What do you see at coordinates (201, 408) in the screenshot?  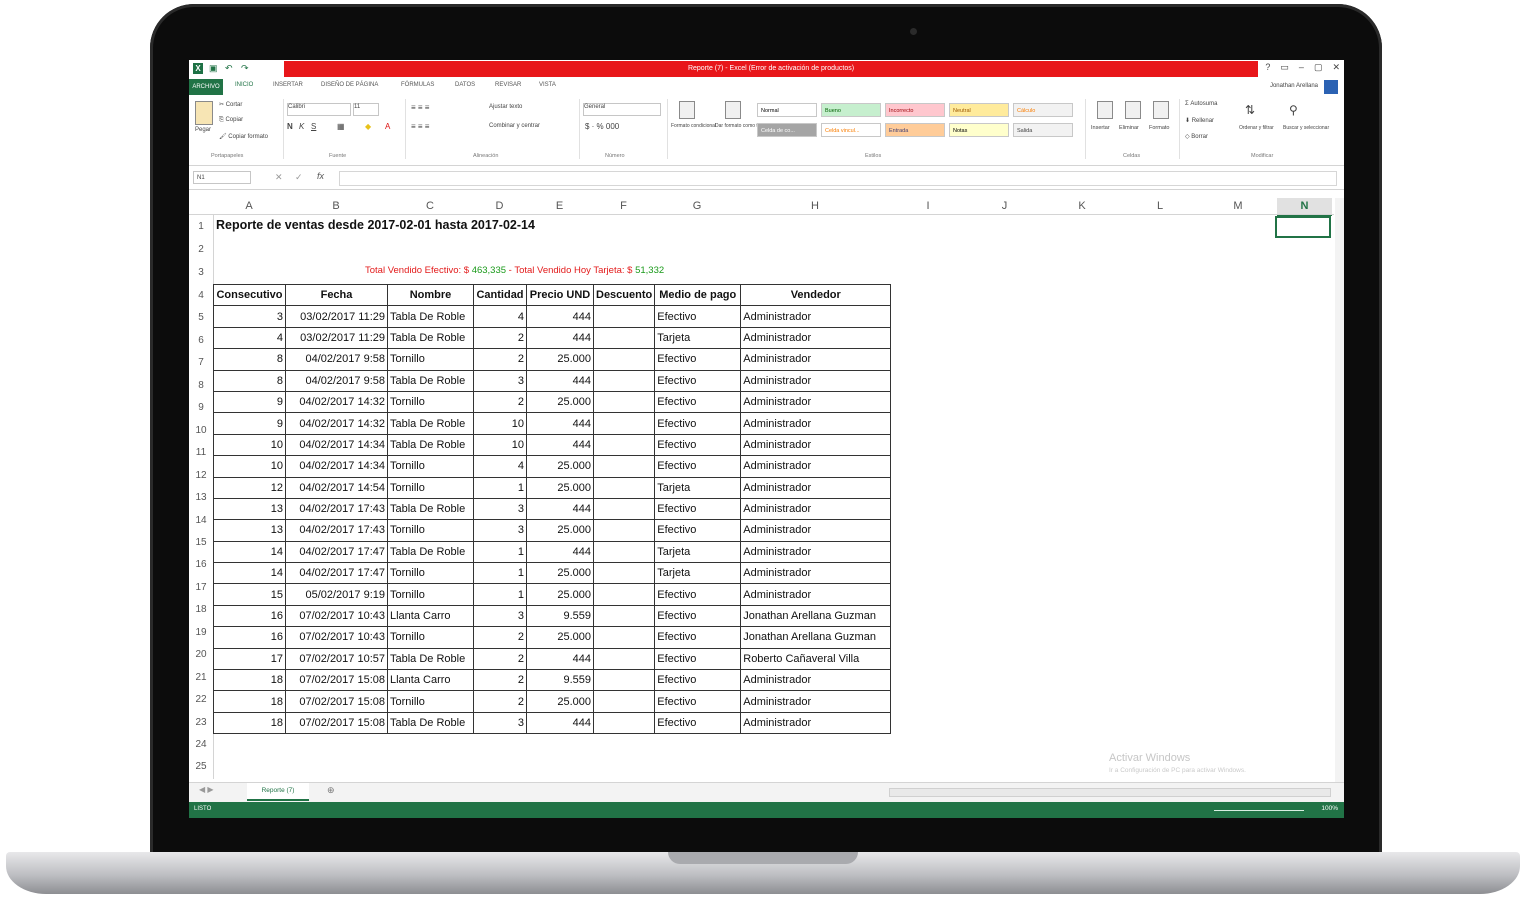 I see `row-header: 9` at bounding box center [201, 408].